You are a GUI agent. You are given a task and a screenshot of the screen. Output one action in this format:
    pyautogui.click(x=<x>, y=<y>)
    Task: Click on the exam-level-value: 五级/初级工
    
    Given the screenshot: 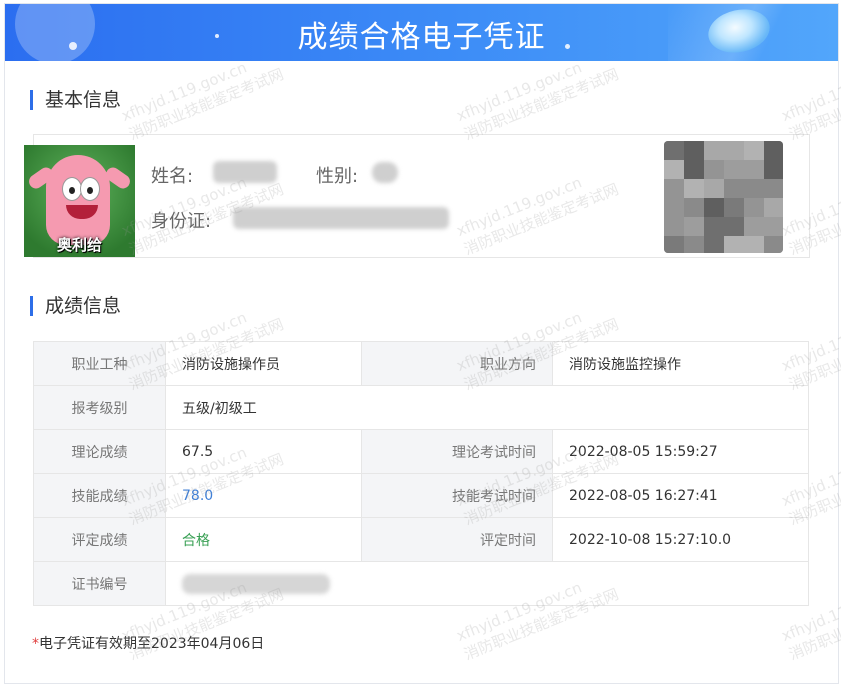 What is the action you would take?
    pyautogui.click(x=487, y=407)
    